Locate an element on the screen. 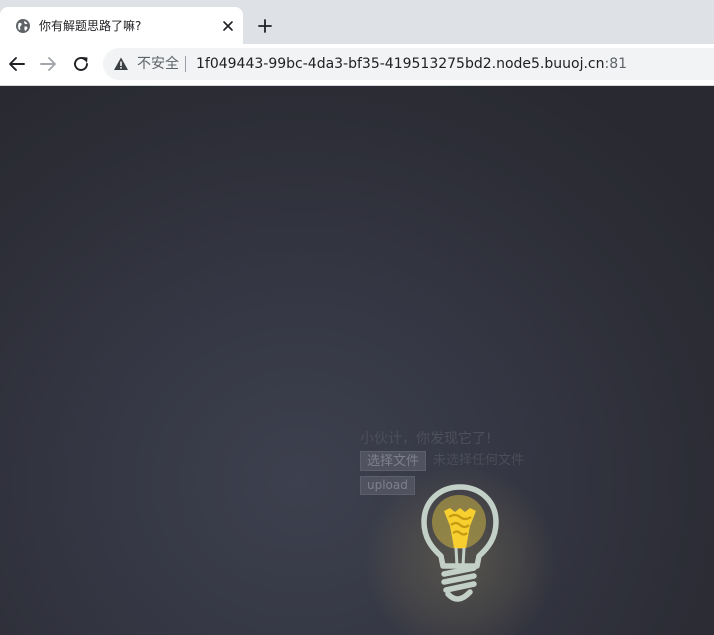 The image size is (714, 635). upload-button: upload is located at coordinates (387, 485).